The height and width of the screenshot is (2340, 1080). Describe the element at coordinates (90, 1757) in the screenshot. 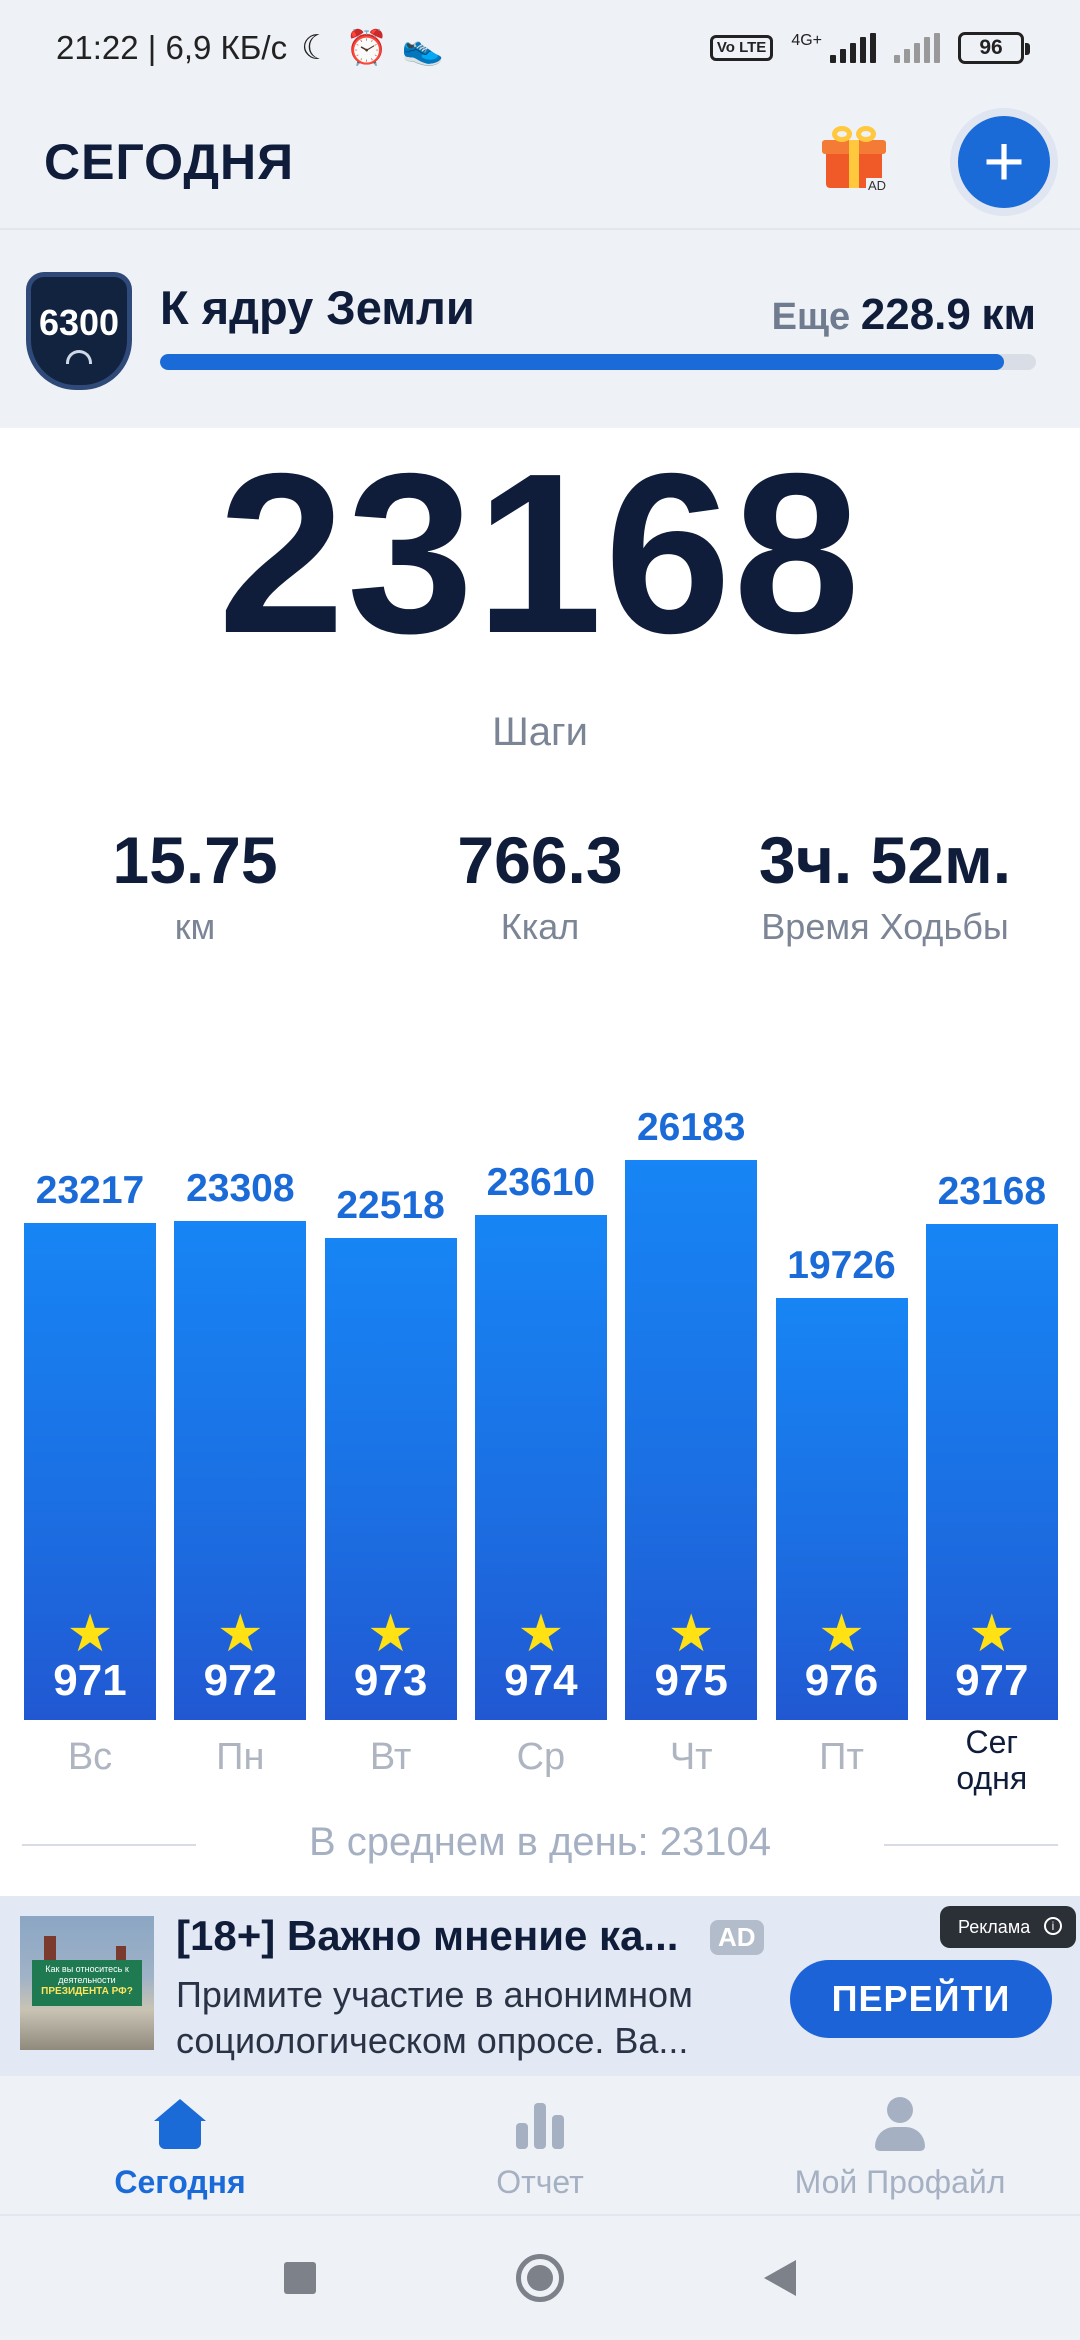

I see `chart-day-label: Вс` at that location.